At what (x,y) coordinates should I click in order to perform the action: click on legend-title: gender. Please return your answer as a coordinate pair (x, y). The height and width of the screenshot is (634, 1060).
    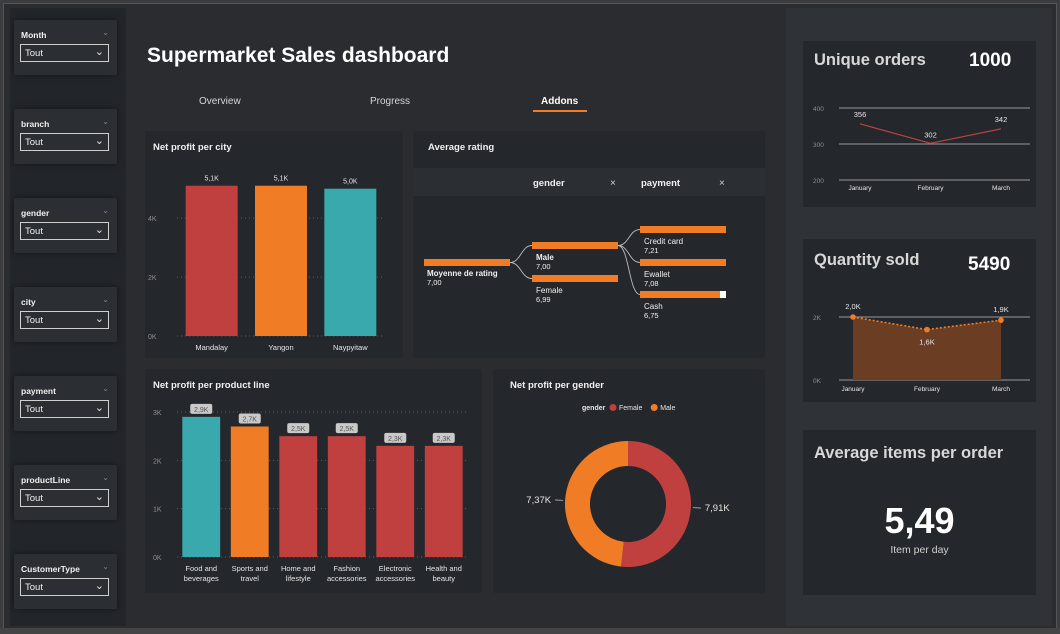
    Looking at the image, I should click on (594, 408).